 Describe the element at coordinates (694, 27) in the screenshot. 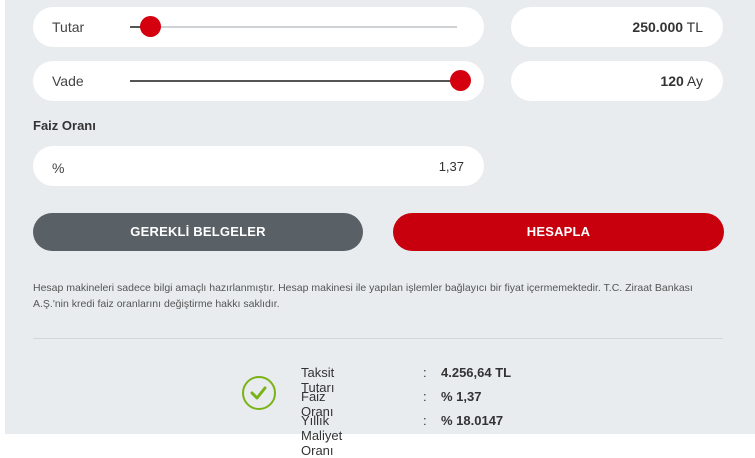

I see `amount-unit: TL` at that location.